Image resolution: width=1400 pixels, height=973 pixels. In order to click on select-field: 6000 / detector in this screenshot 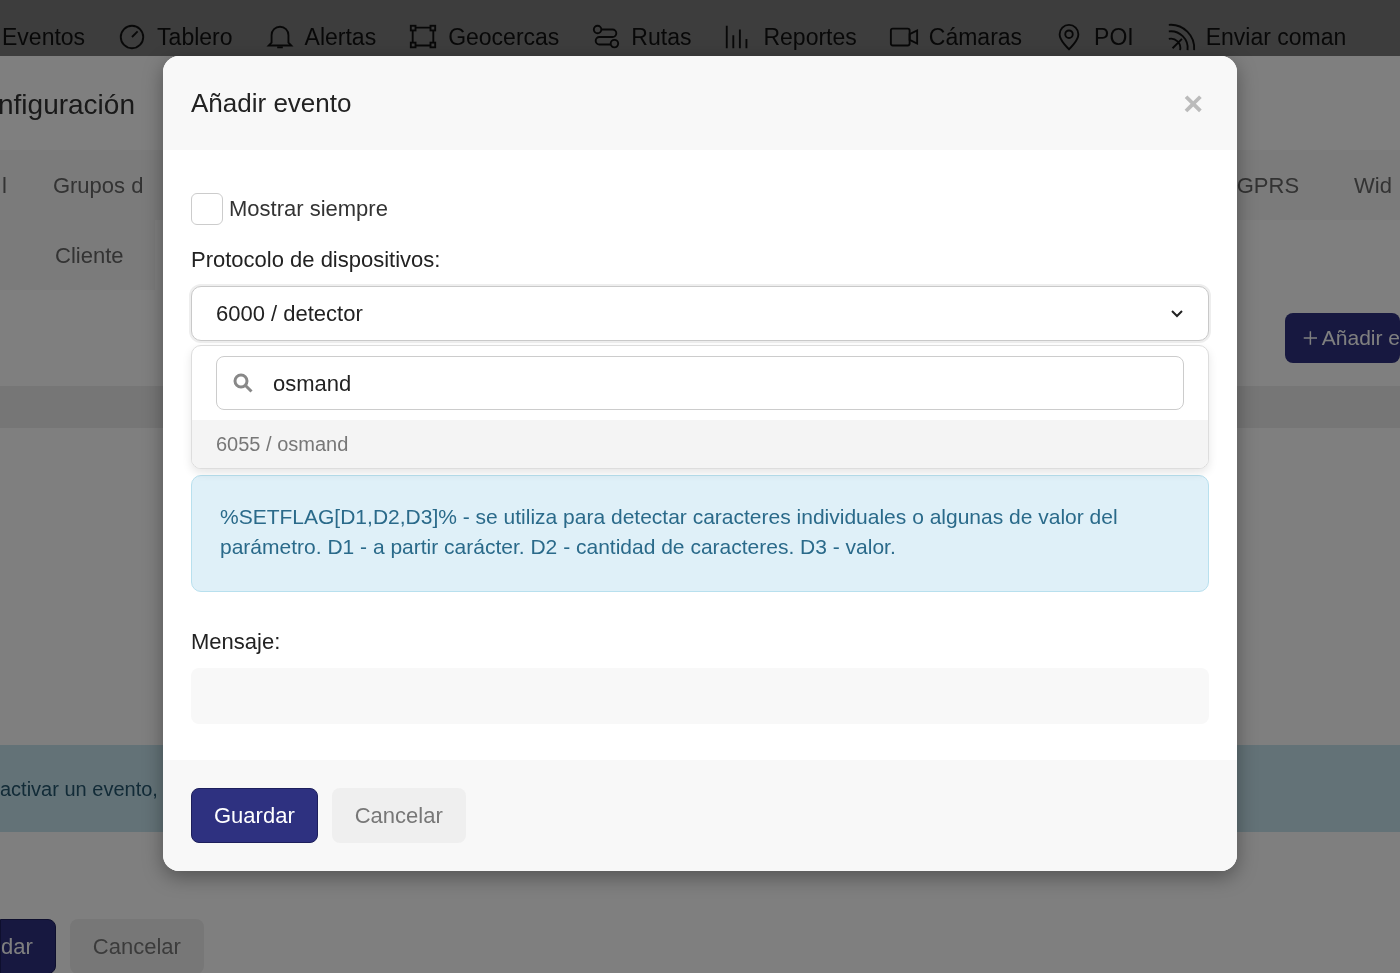, I will do `click(700, 313)`.